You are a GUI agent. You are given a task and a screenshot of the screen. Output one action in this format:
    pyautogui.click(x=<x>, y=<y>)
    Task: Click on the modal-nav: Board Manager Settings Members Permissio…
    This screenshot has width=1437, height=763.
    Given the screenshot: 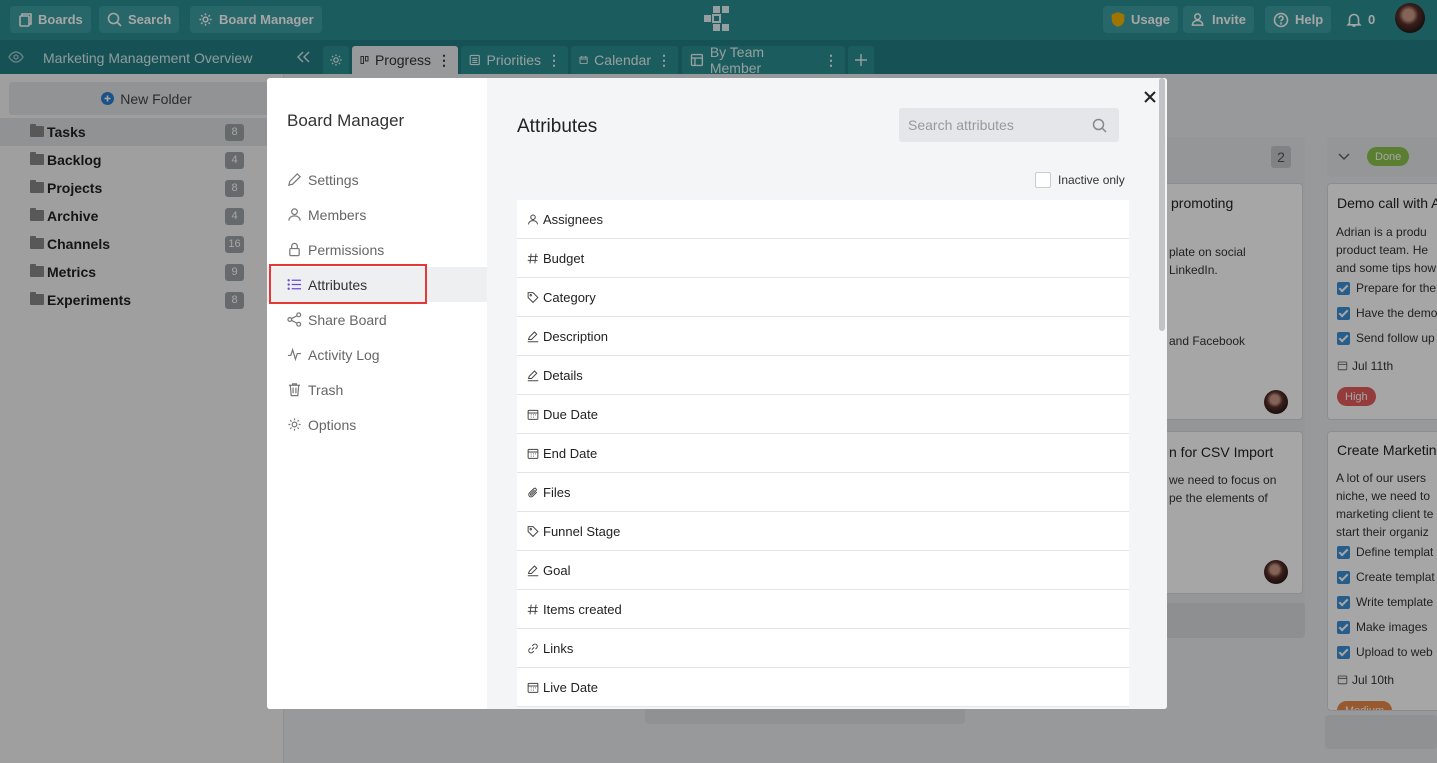 What is the action you would take?
    pyautogui.click(x=377, y=393)
    